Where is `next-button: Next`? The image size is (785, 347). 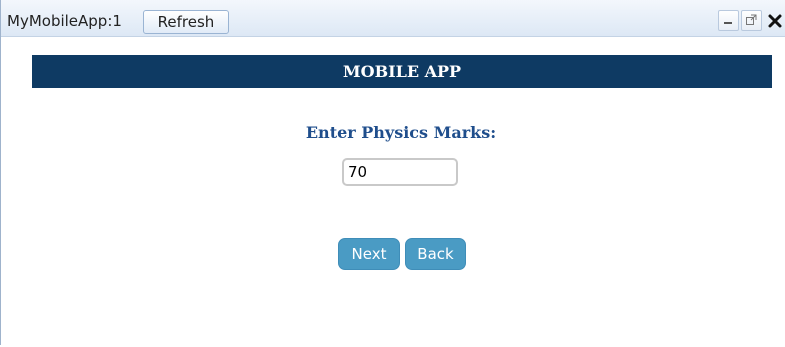
next-button: Next is located at coordinates (369, 254).